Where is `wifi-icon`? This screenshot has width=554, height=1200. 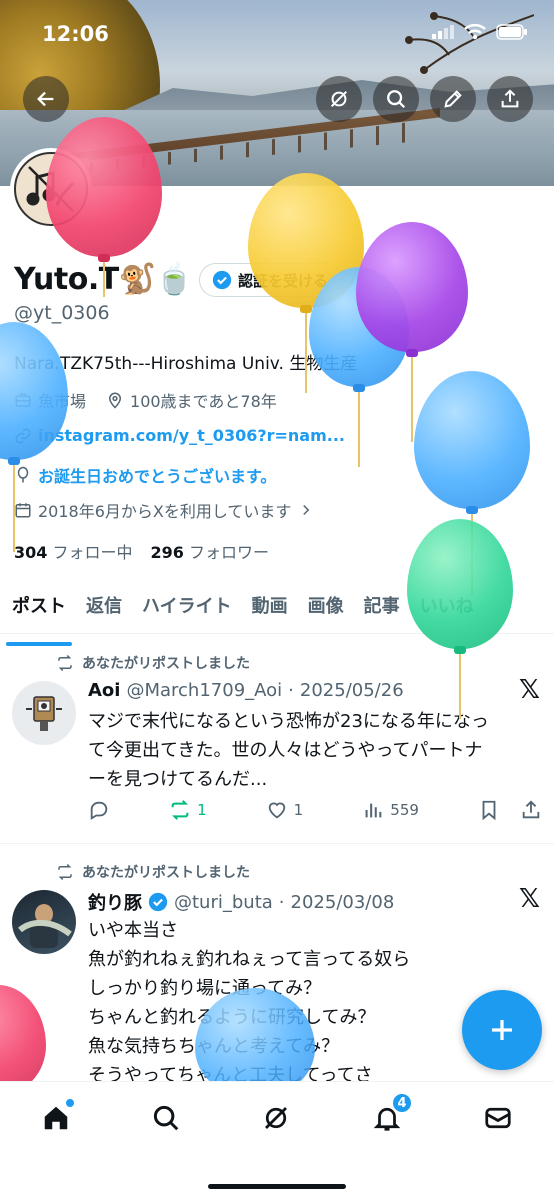
wifi-icon is located at coordinates (475, 32).